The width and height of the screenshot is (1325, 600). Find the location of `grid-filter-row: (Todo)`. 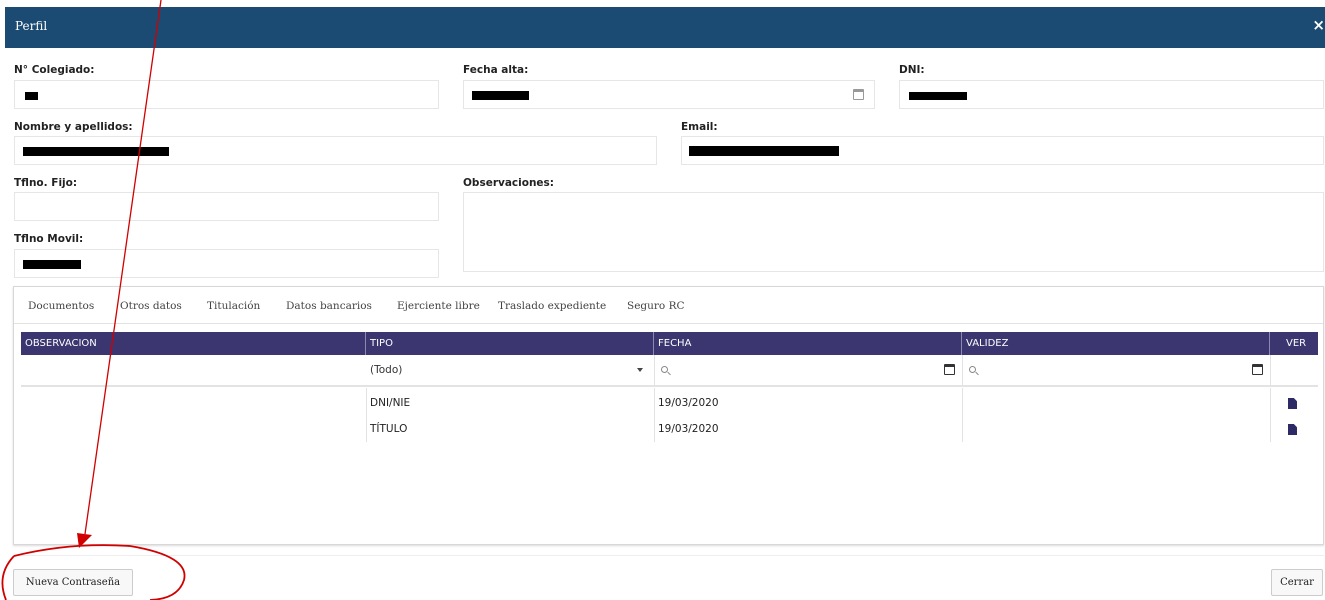

grid-filter-row: (Todo) is located at coordinates (669, 371).